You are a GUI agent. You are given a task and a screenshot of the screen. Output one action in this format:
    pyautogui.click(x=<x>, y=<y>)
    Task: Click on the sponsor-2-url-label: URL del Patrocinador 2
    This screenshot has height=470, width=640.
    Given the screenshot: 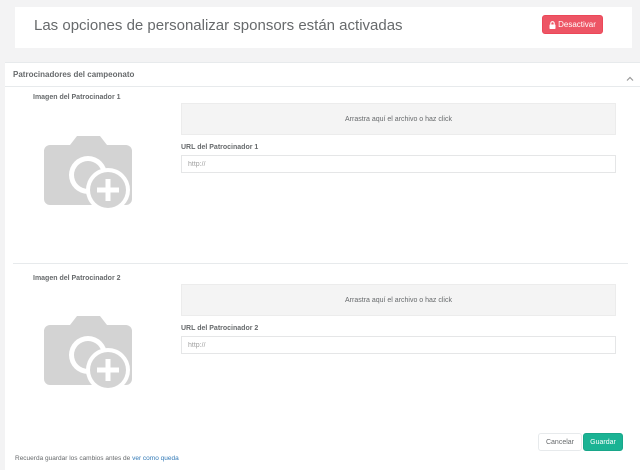 What is the action you would take?
    pyautogui.click(x=220, y=328)
    